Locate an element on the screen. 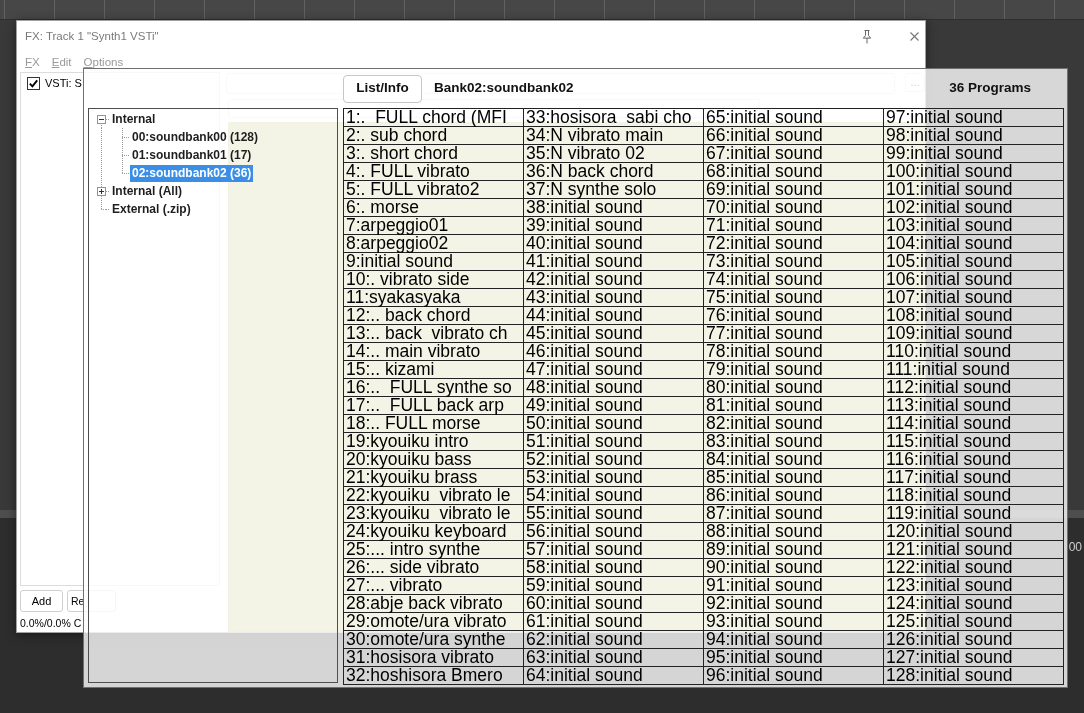 The height and width of the screenshot is (713, 1084). program-list-item: 98:initial sound is located at coordinates (974, 136).